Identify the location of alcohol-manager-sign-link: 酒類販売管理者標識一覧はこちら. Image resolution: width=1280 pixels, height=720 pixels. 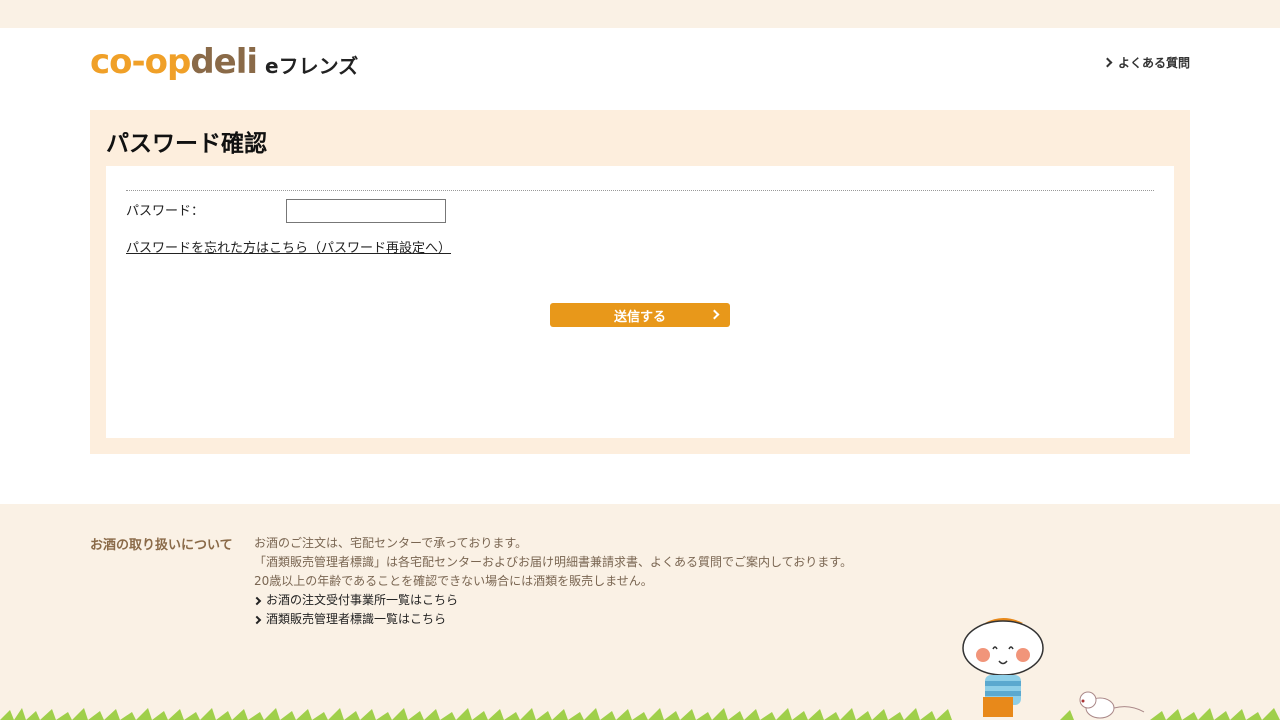
(552, 619).